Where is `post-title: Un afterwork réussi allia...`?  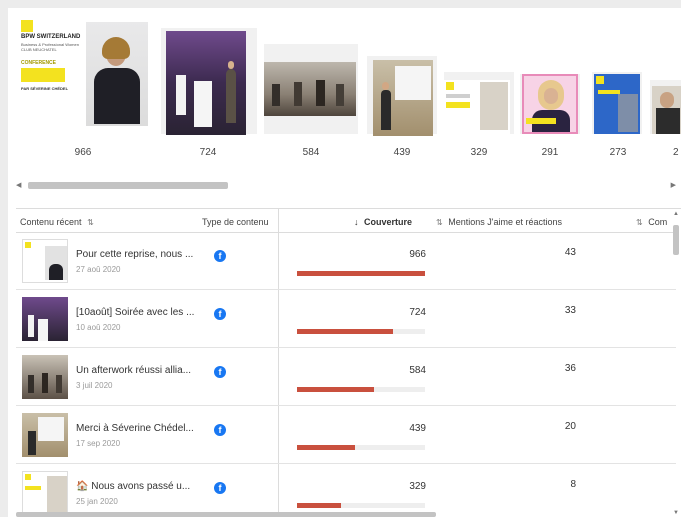
post-title: Un afterwork réussi allia... is located at coordinates (133, 370).